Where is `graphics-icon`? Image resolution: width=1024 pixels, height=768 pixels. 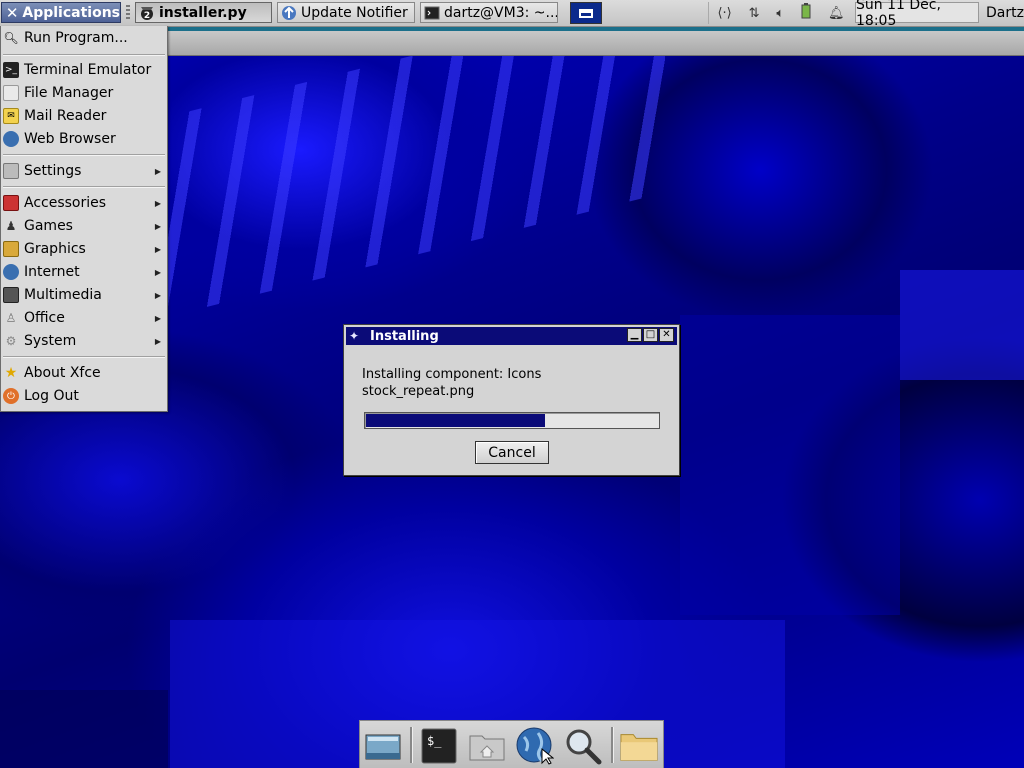
graphics-icon is located at coordinates (11, 249).